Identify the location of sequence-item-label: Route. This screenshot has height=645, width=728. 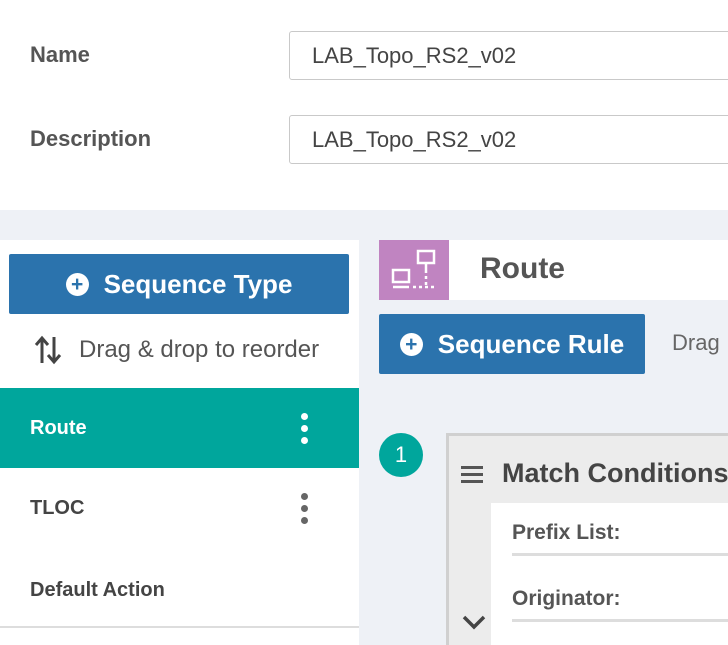
(58, 427).